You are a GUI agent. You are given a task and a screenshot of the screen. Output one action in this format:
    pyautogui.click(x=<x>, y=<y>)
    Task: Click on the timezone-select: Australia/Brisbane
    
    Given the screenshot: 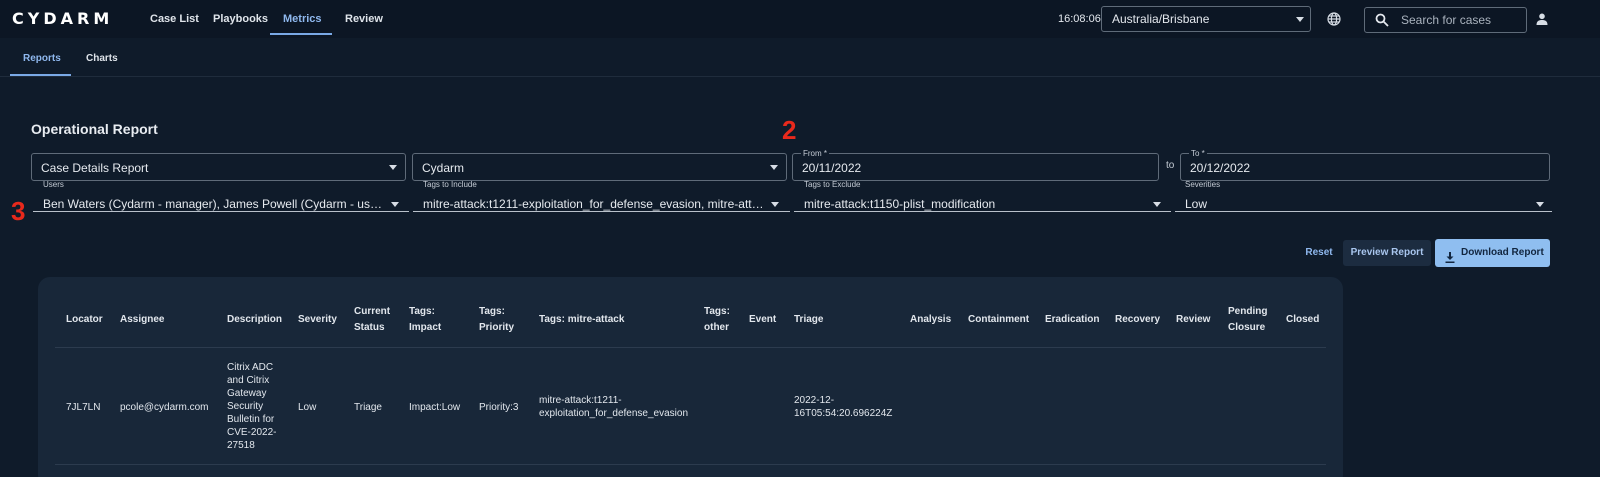 What is the action you would take?
    pyautogui.click(x=1206, y=19)
    